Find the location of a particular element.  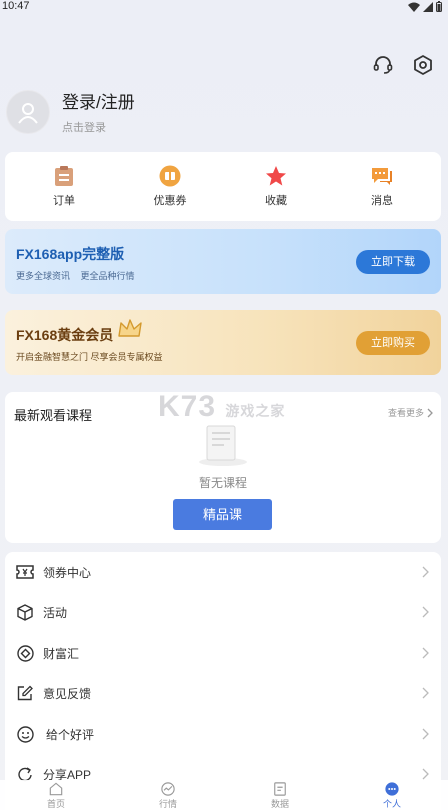

tab-market: 行情 is located at coordinates (168, 795).